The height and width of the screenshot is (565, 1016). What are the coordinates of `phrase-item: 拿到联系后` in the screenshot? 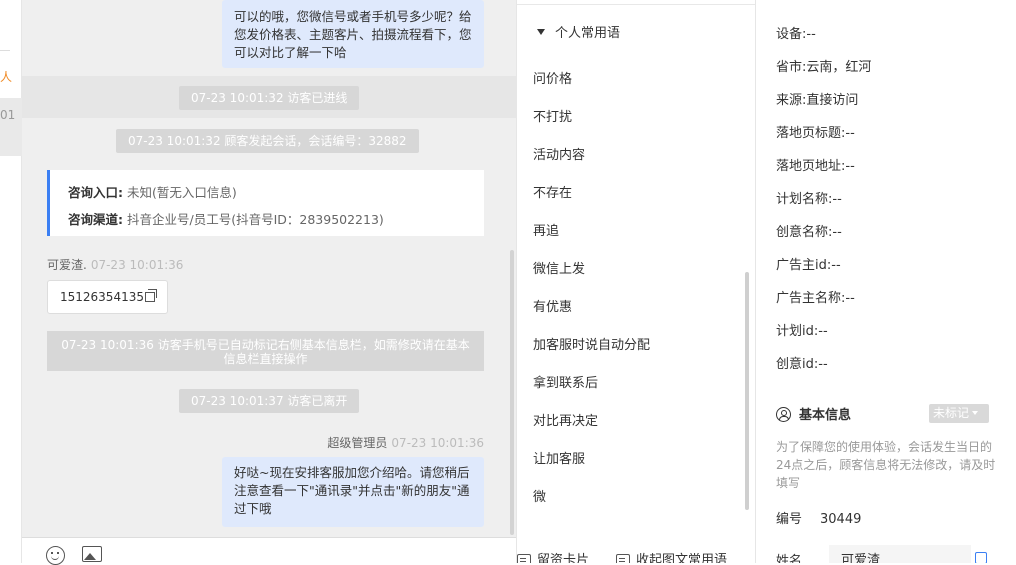 It's located at (565, 381).